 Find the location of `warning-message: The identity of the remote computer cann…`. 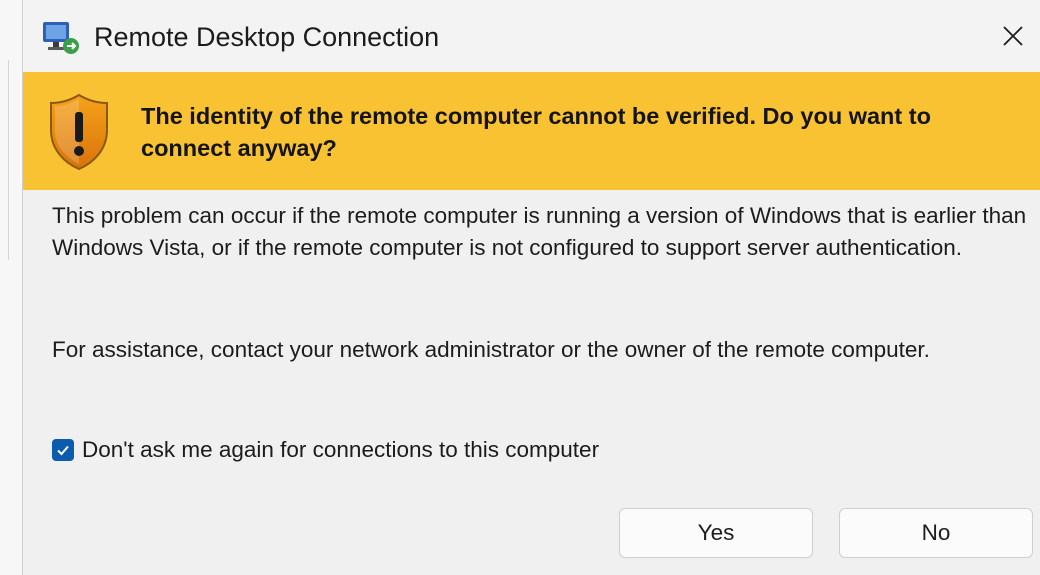

warning-message: The identity of the remote computer cann… is located at coordinates (536, 132).